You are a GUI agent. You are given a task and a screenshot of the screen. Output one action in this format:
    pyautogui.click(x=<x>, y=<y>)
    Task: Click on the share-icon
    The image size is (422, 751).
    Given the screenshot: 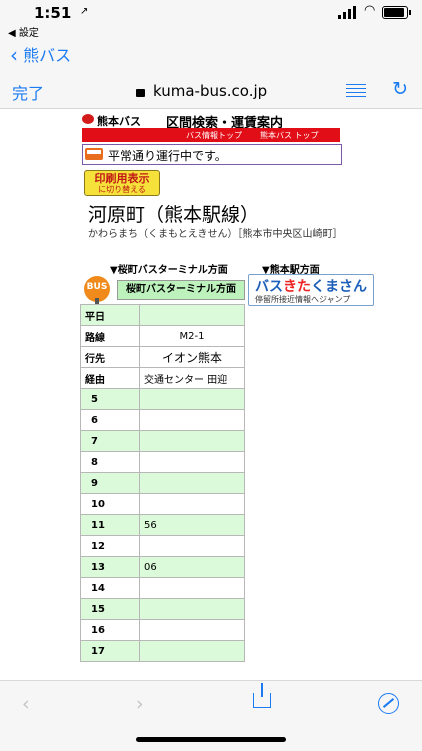 What is the action you would take?
    pyautogui.click(x=262, y=695)
    